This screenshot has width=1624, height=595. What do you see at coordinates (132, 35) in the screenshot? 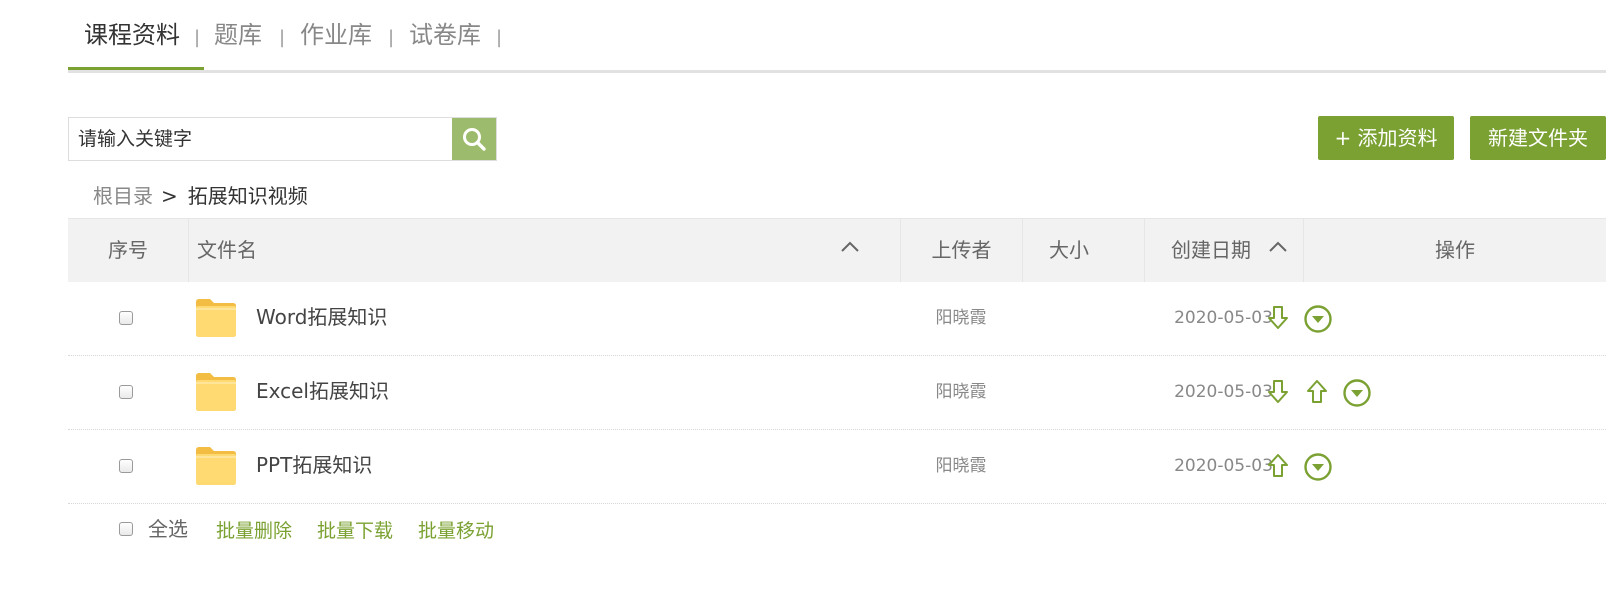
I see `tab-course-materials: 课程资料` at bounding box center [132, 35].